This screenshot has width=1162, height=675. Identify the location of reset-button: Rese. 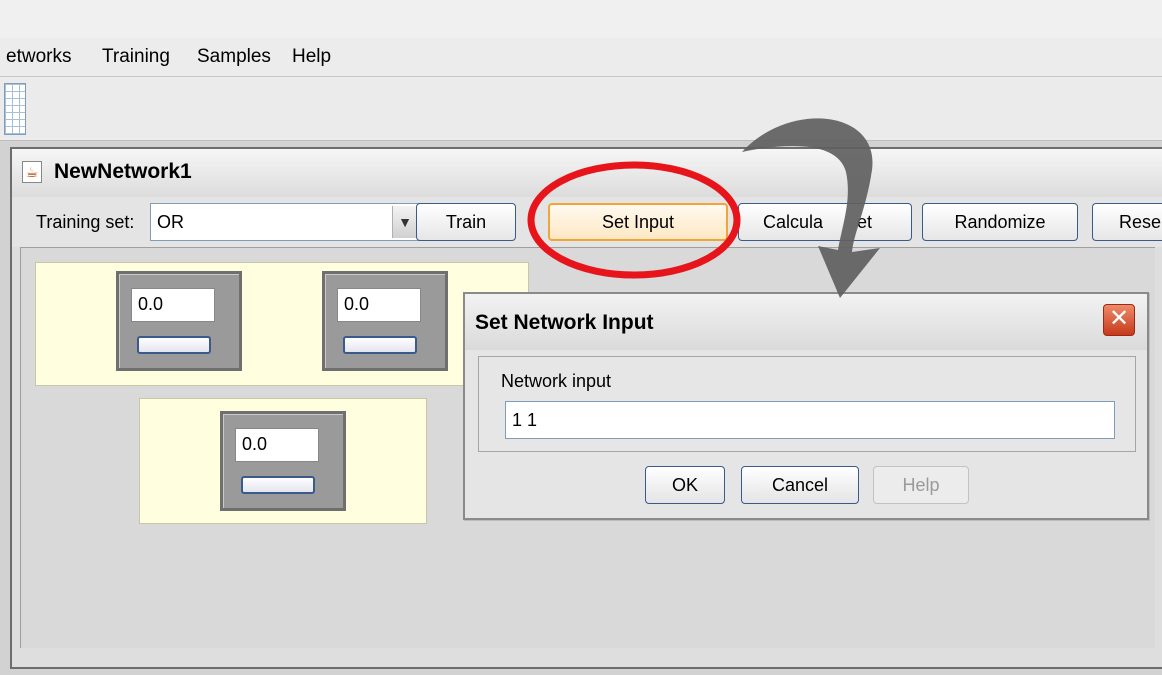
(1127, 222).